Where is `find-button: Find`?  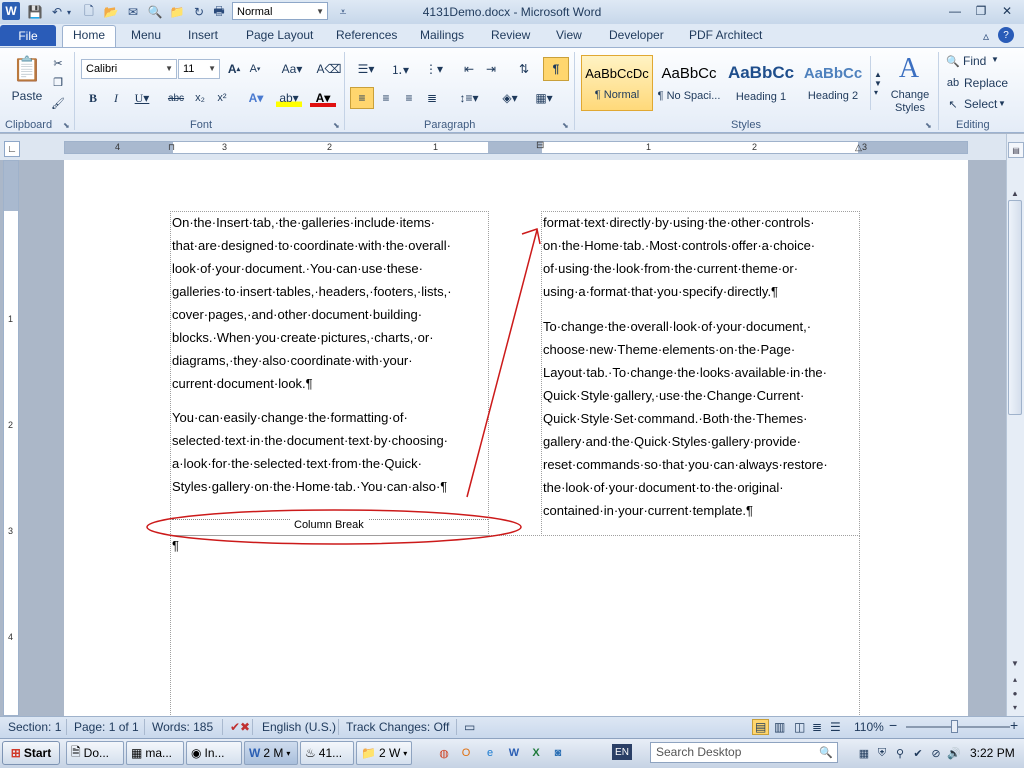
find-button: Find is located at coordinates (974, 61).